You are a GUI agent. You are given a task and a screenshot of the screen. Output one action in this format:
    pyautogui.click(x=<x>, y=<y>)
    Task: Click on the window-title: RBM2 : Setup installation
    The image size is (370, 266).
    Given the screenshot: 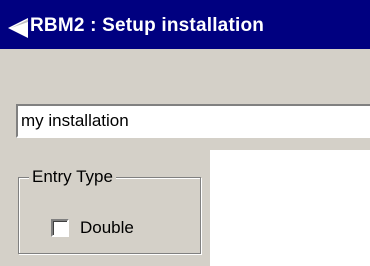 What is the action you would take?
    pyautogui.click(x=147, y=25)
    